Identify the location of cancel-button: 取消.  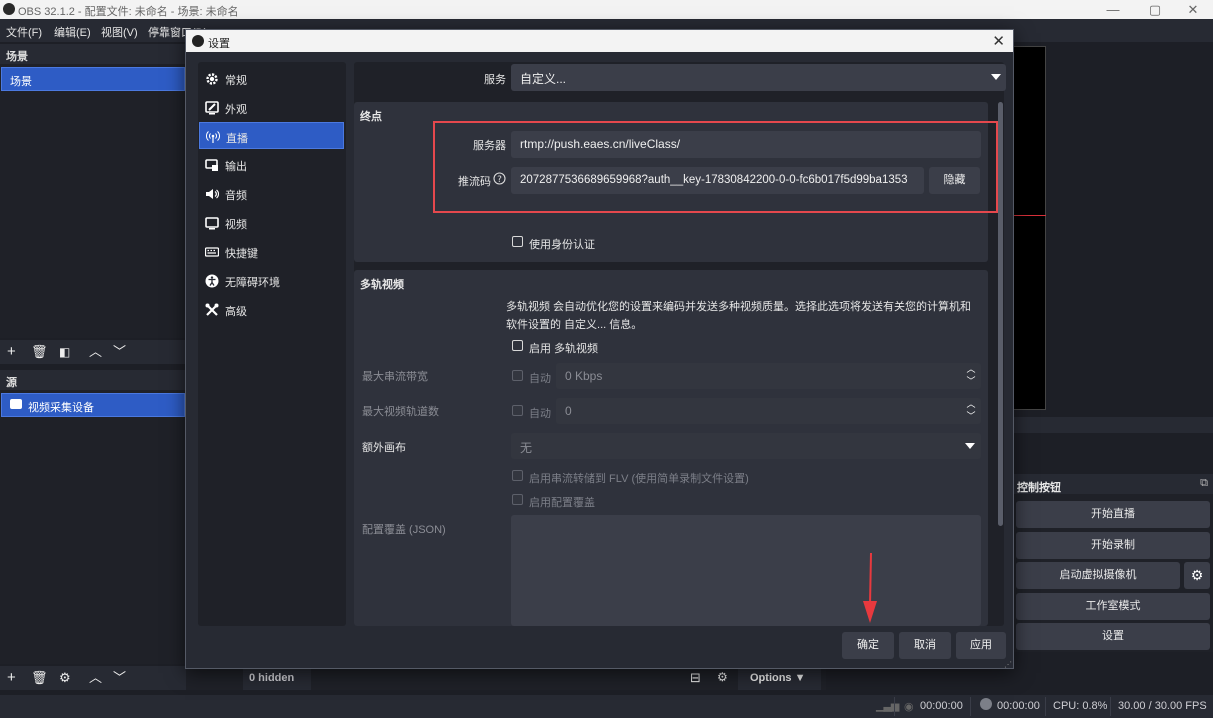
(925, 645).